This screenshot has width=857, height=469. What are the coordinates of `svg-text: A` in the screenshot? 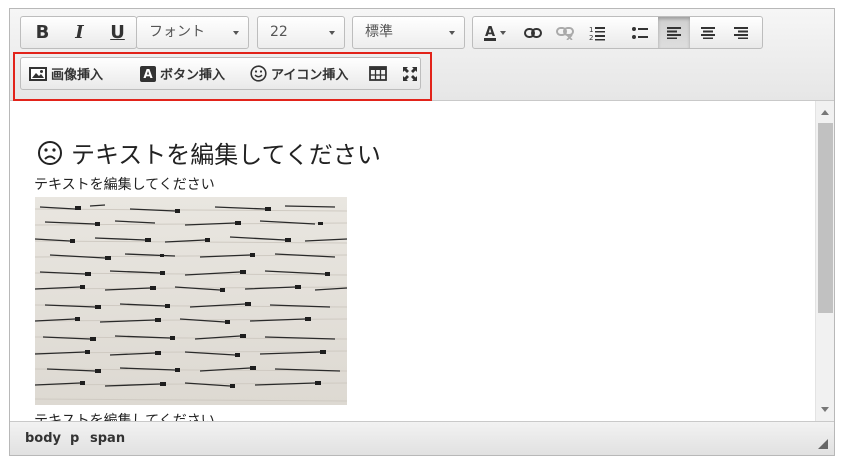 It's located at (490, 32).